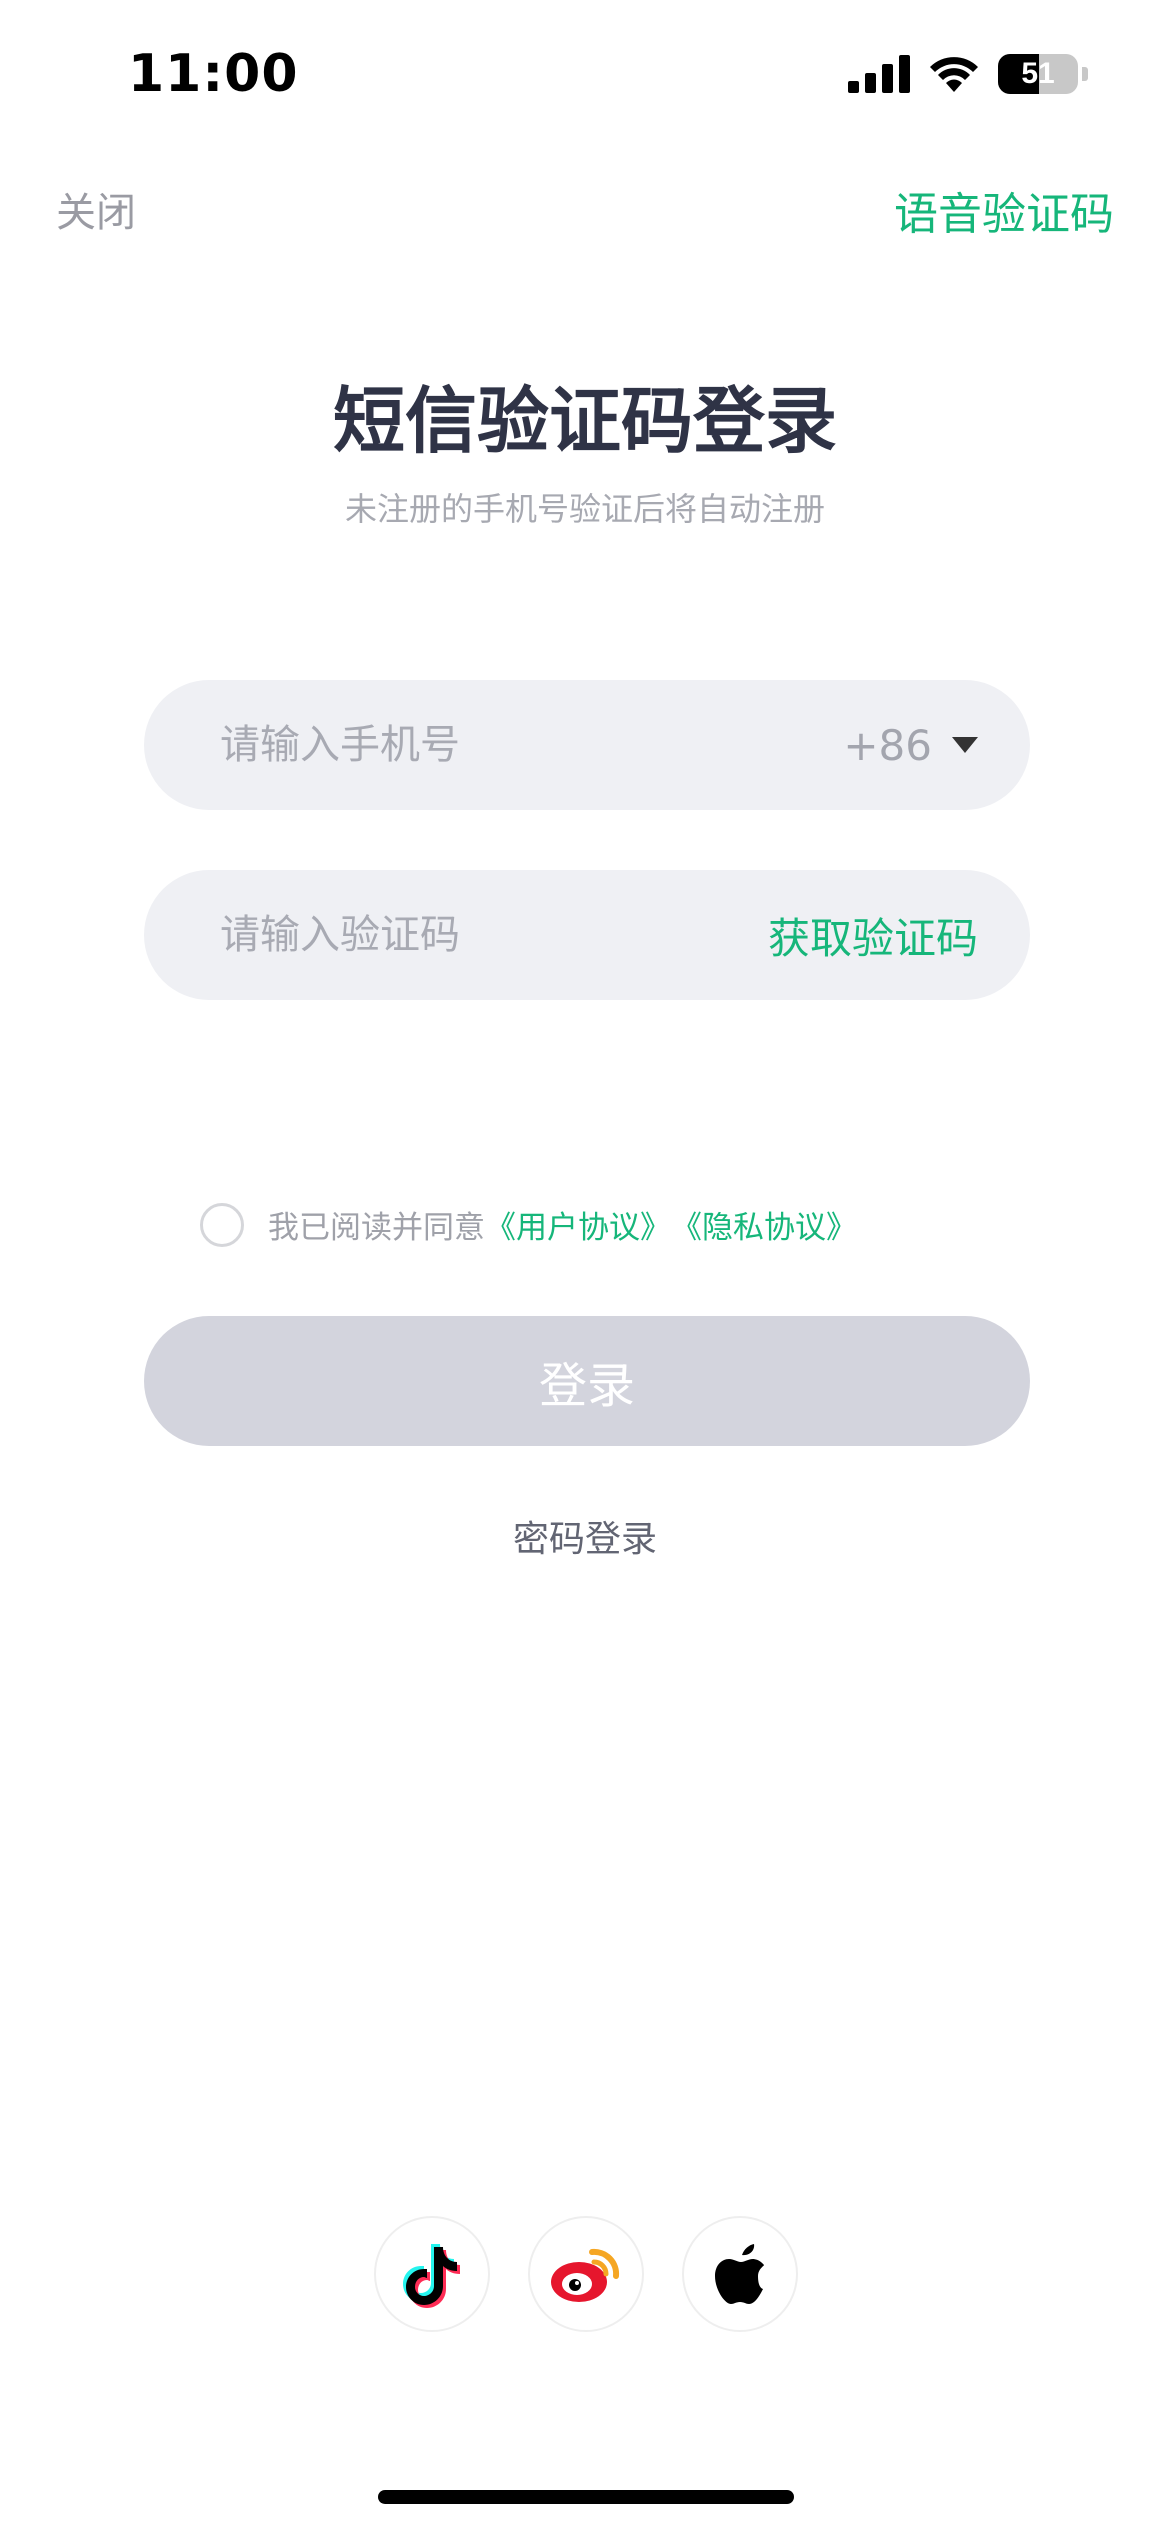 This screenshot has height=2532, width=1170. Describe the element at coordinates (587, 1381) in the screenshot. I see `login-button: 登录` at that location.